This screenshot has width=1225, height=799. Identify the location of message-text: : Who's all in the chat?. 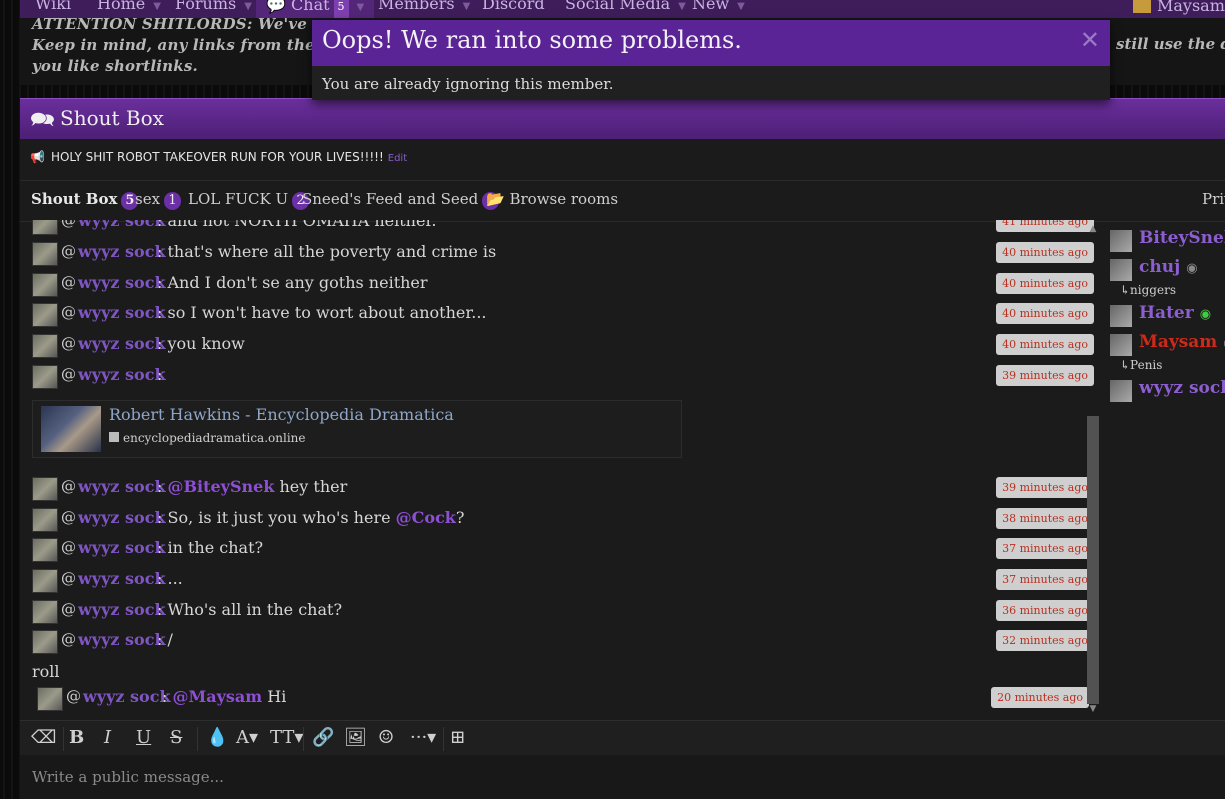
(250, 609).